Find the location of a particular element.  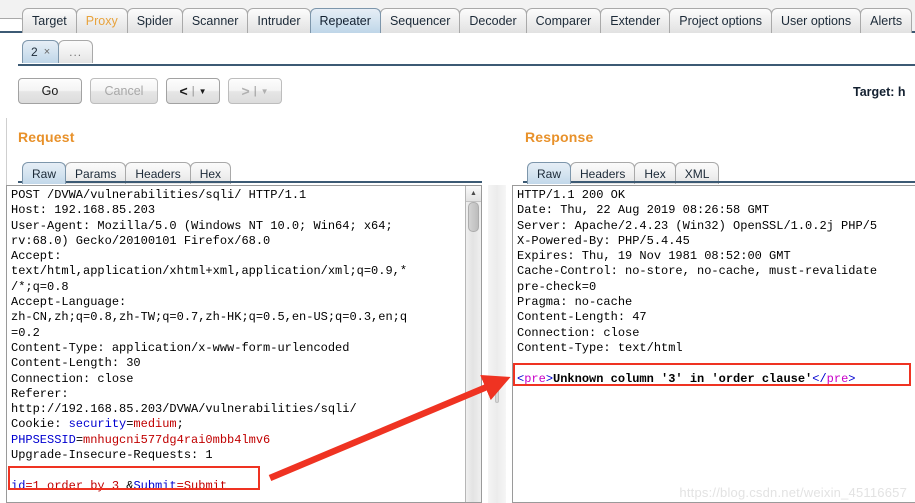

request-token: /*;q=0.8 is located at coordinates (40, 286).